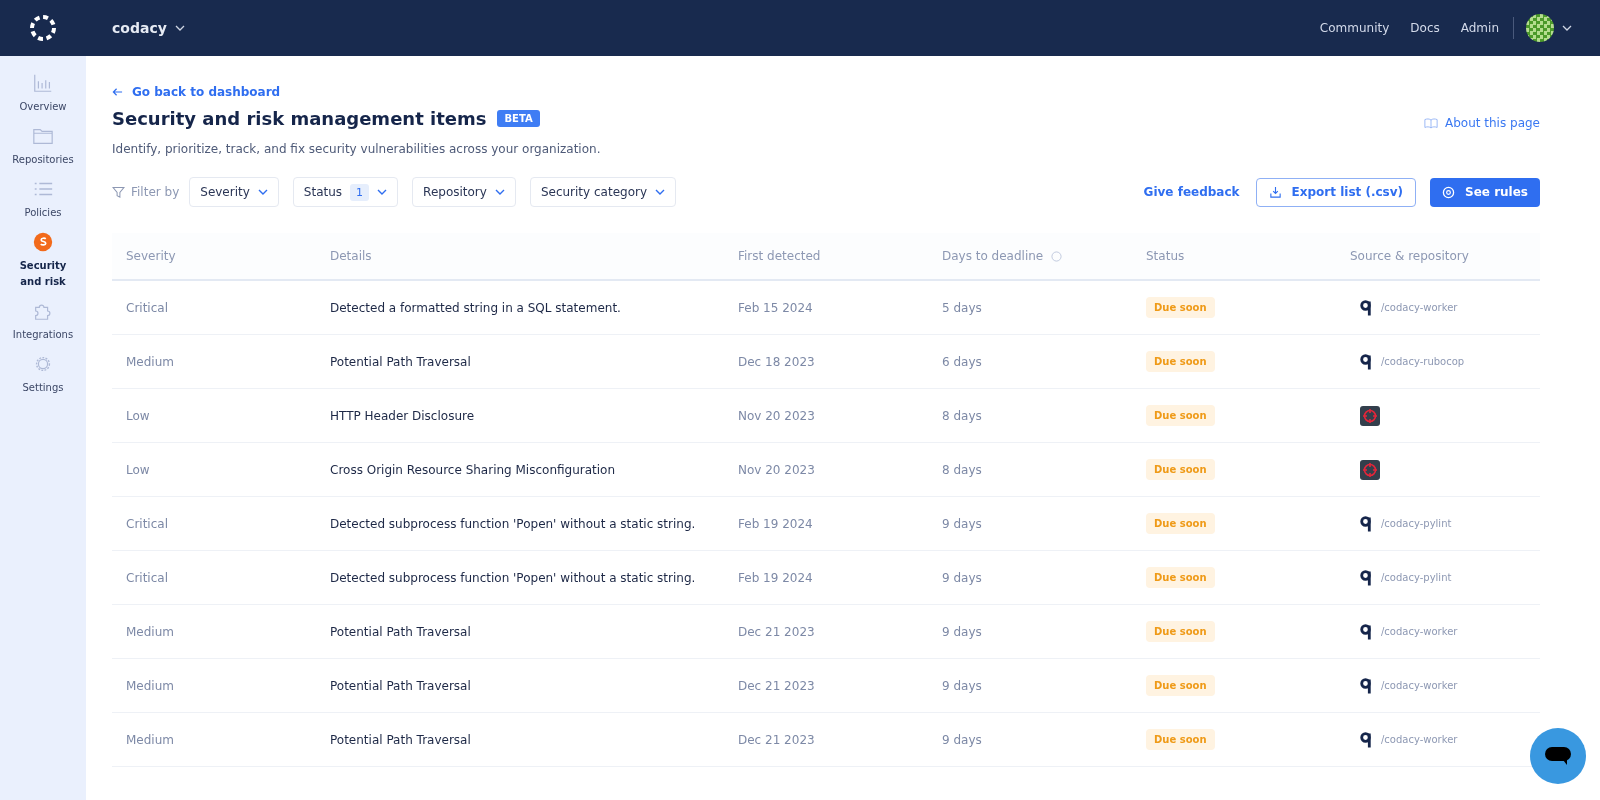 This screenshot has width=1600, height=800. I want to click on back-link: Go back to dashboard, so click(196, 92).